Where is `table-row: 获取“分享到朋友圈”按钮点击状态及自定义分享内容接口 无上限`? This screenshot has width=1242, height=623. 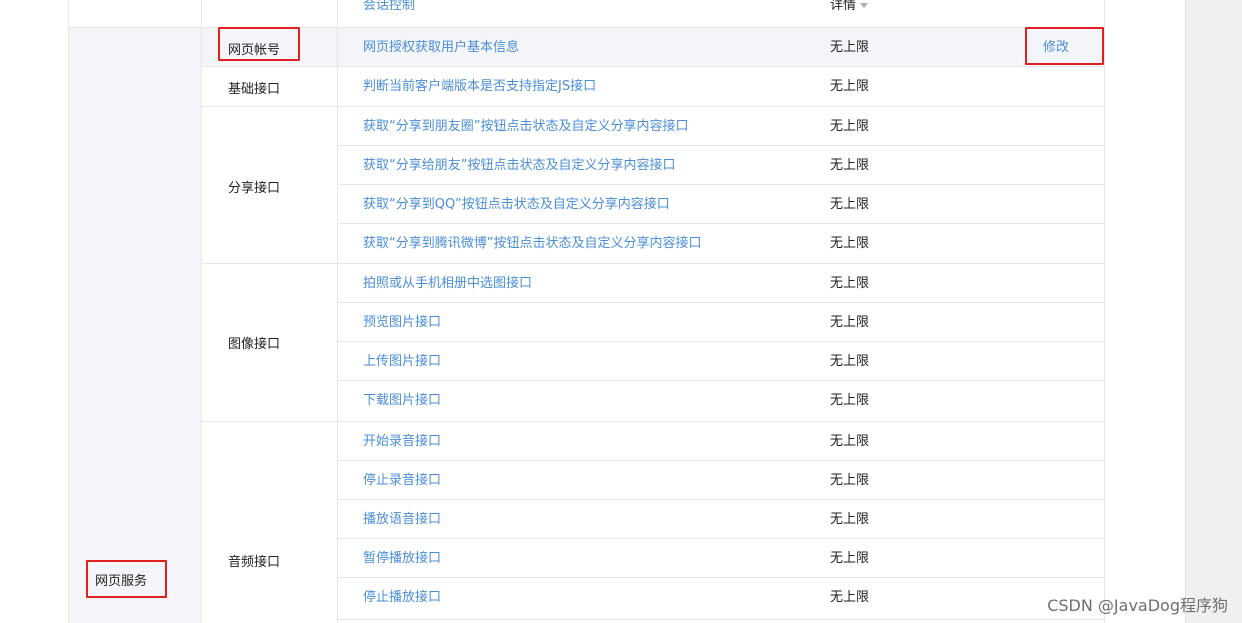 table-row: 获取“分享到朋友圈”按钮点击状态及自定义分享内容接口 无上限 is located at coordinates (721, 126).